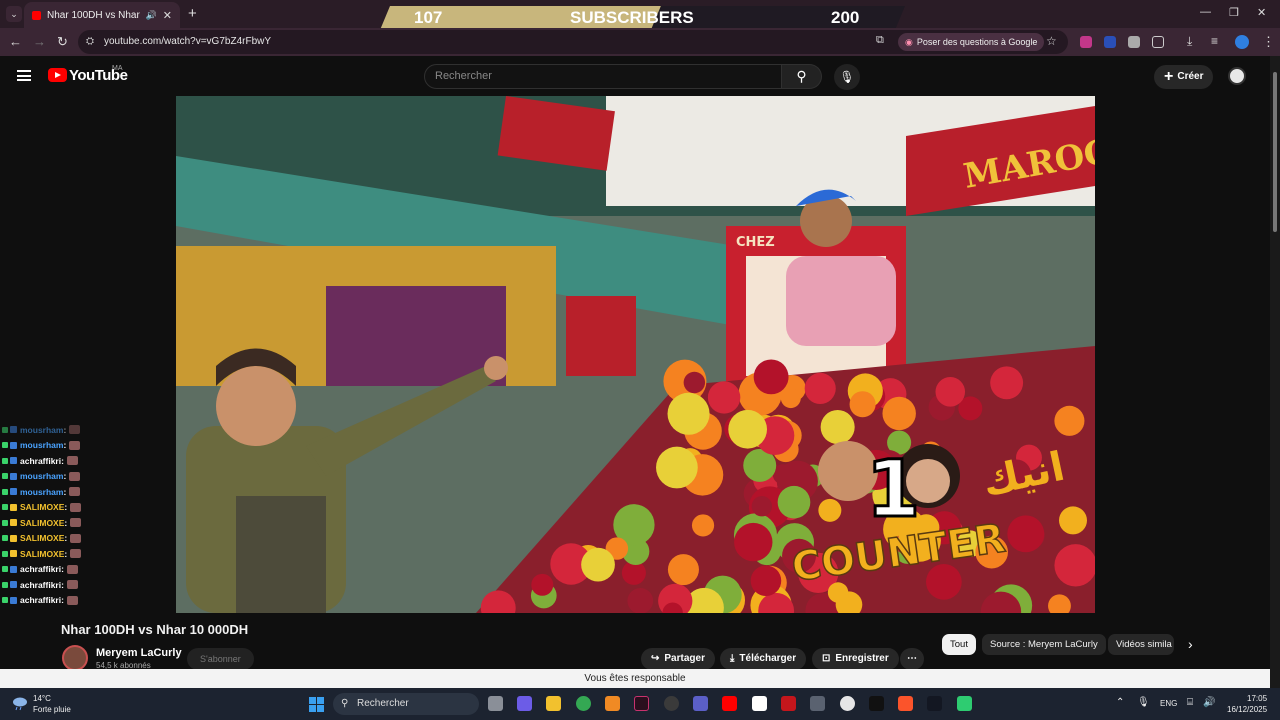  I want to click on chat-username: mousrham, so click(42, 491).